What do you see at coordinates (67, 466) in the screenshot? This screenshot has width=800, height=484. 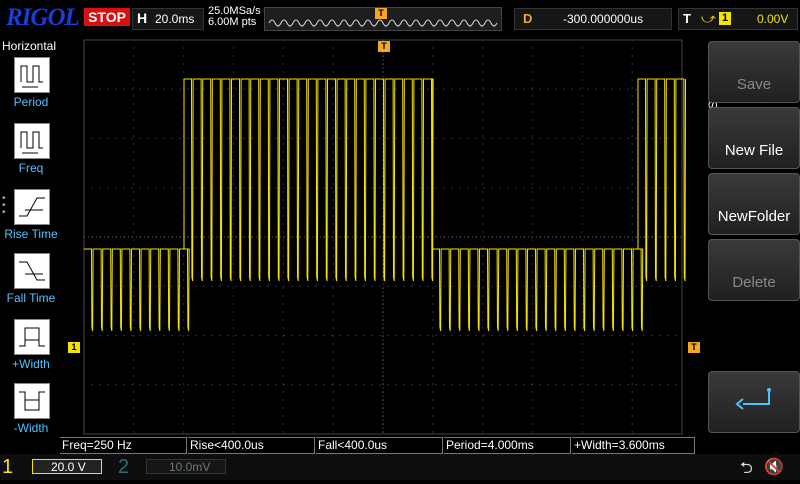 I see `channel-1-scale: 20.0 V` at bounding box center [67, 466].